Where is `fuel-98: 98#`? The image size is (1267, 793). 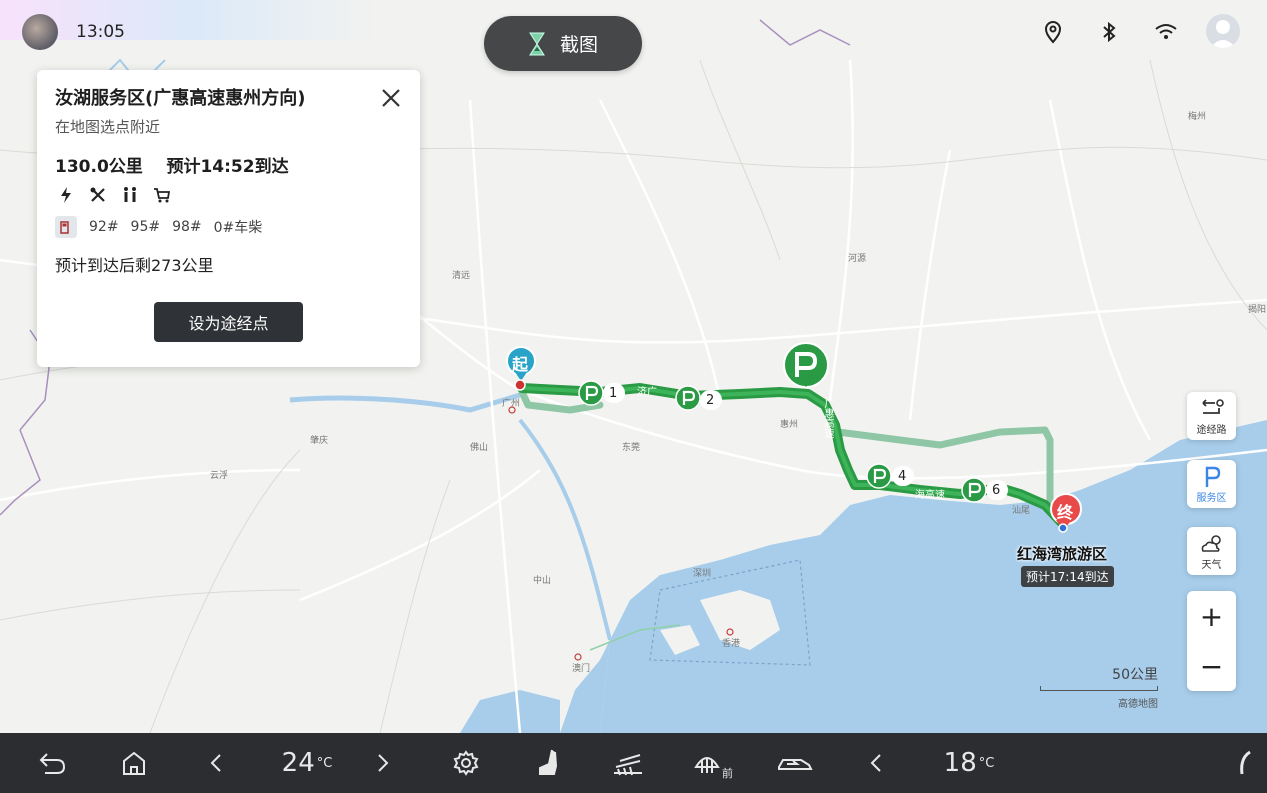 fuel-98: 98# is located at coordinates (187, 227).